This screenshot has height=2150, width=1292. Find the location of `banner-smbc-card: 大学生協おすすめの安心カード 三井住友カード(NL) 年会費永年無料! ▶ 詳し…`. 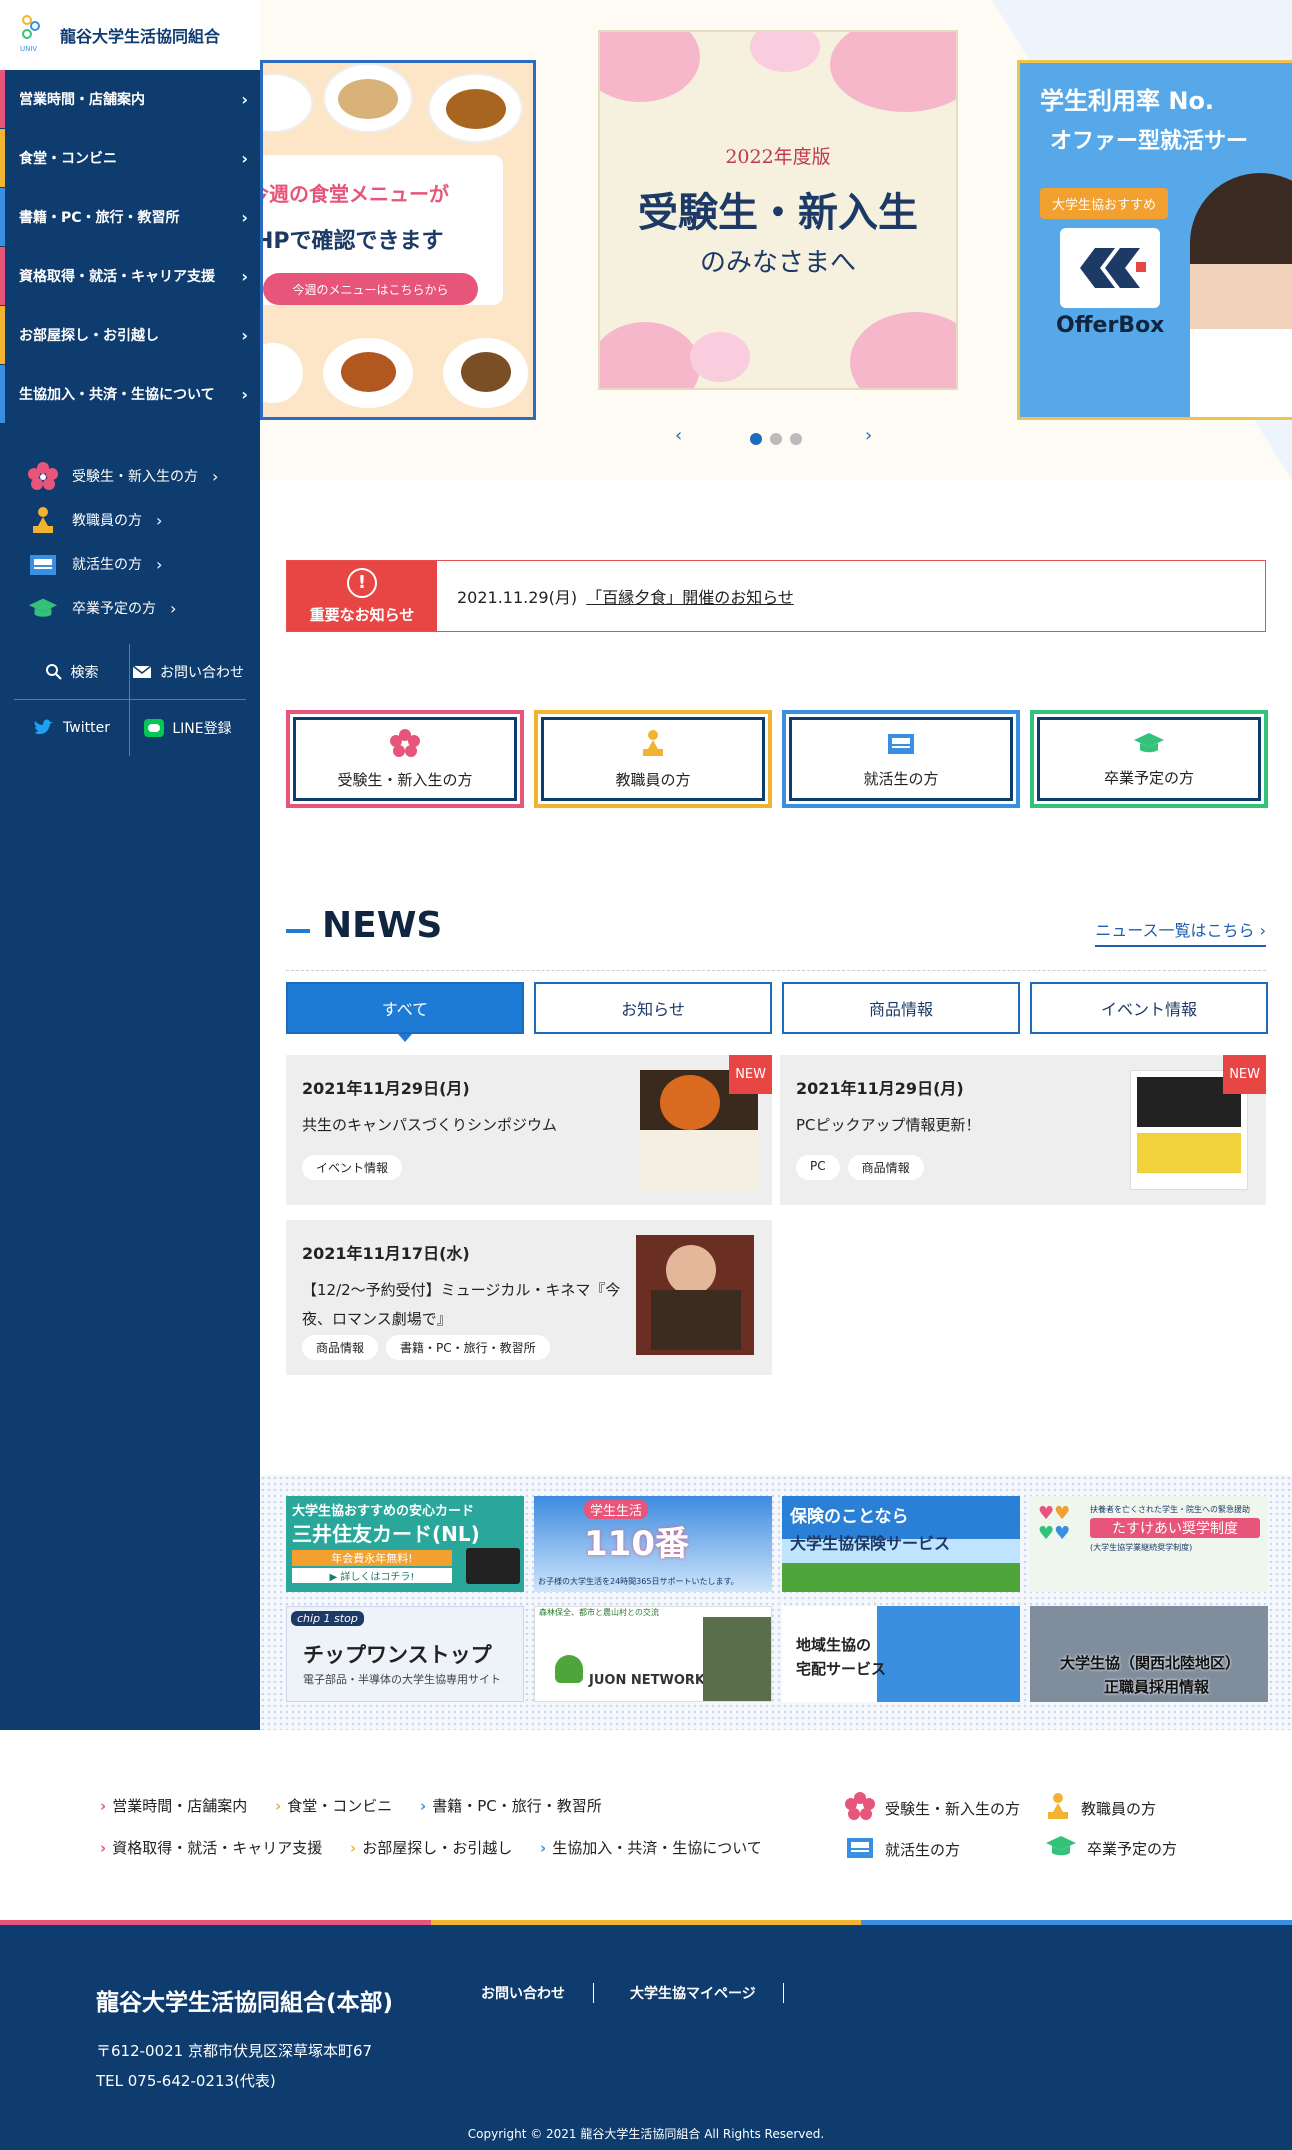

banner-smbc-card: 大学生協おすすめの安心カード 三井住友カード(NL) 年会費永年無料! ▶ 詳し… is located at coordinates (405, 1544).